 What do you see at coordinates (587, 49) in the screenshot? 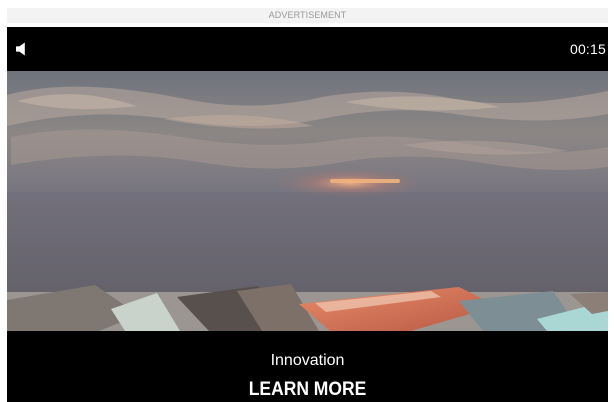
I see `ad-countdown-timer: 00:15` at bounding box center [587, 49].